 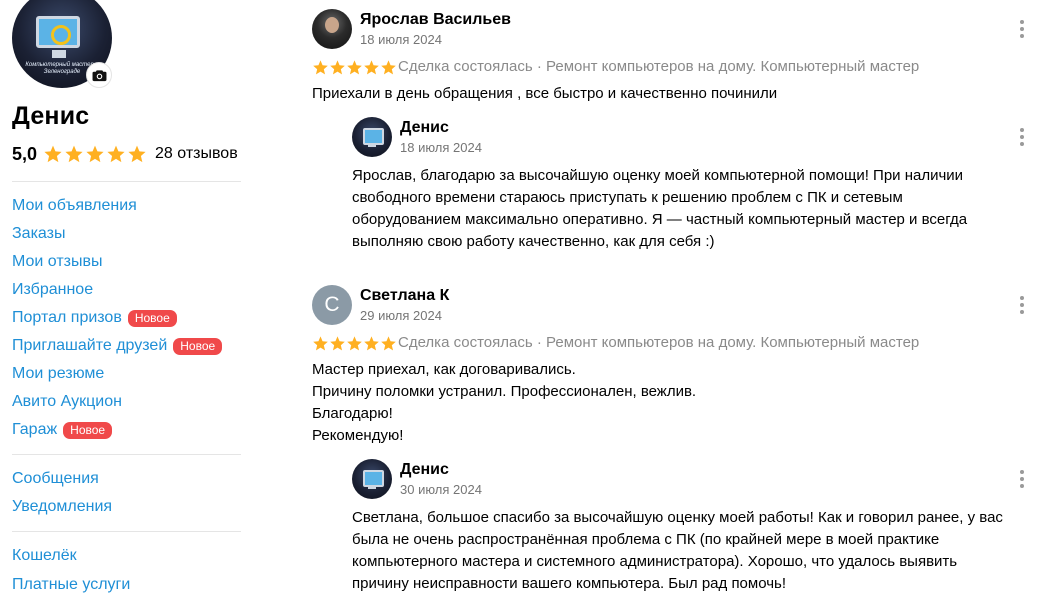 I want to click on nav-invite-friends: Приглашайте друзей Новое, so click(x=117, y=346).